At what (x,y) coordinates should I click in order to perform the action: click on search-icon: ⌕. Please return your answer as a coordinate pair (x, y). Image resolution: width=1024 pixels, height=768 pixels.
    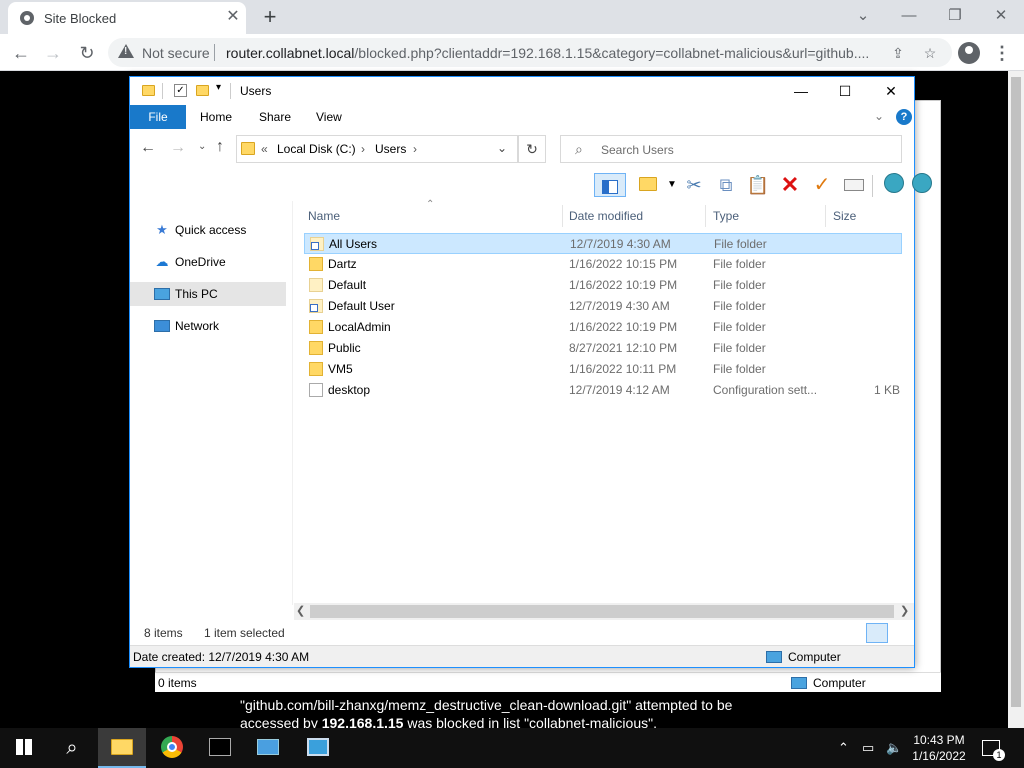
    Looking at the image, I should click on (72, 748).